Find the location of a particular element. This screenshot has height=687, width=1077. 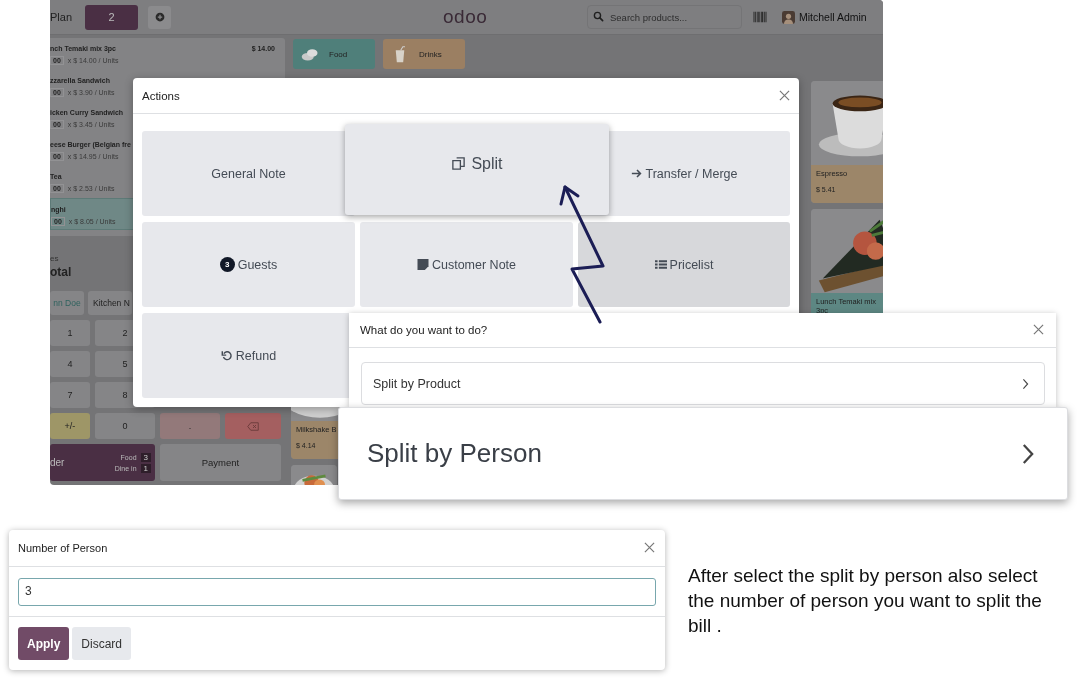

caption-text: After select the split by person also select the number of person you want to split the bill . is located at coordinates (865, 601).